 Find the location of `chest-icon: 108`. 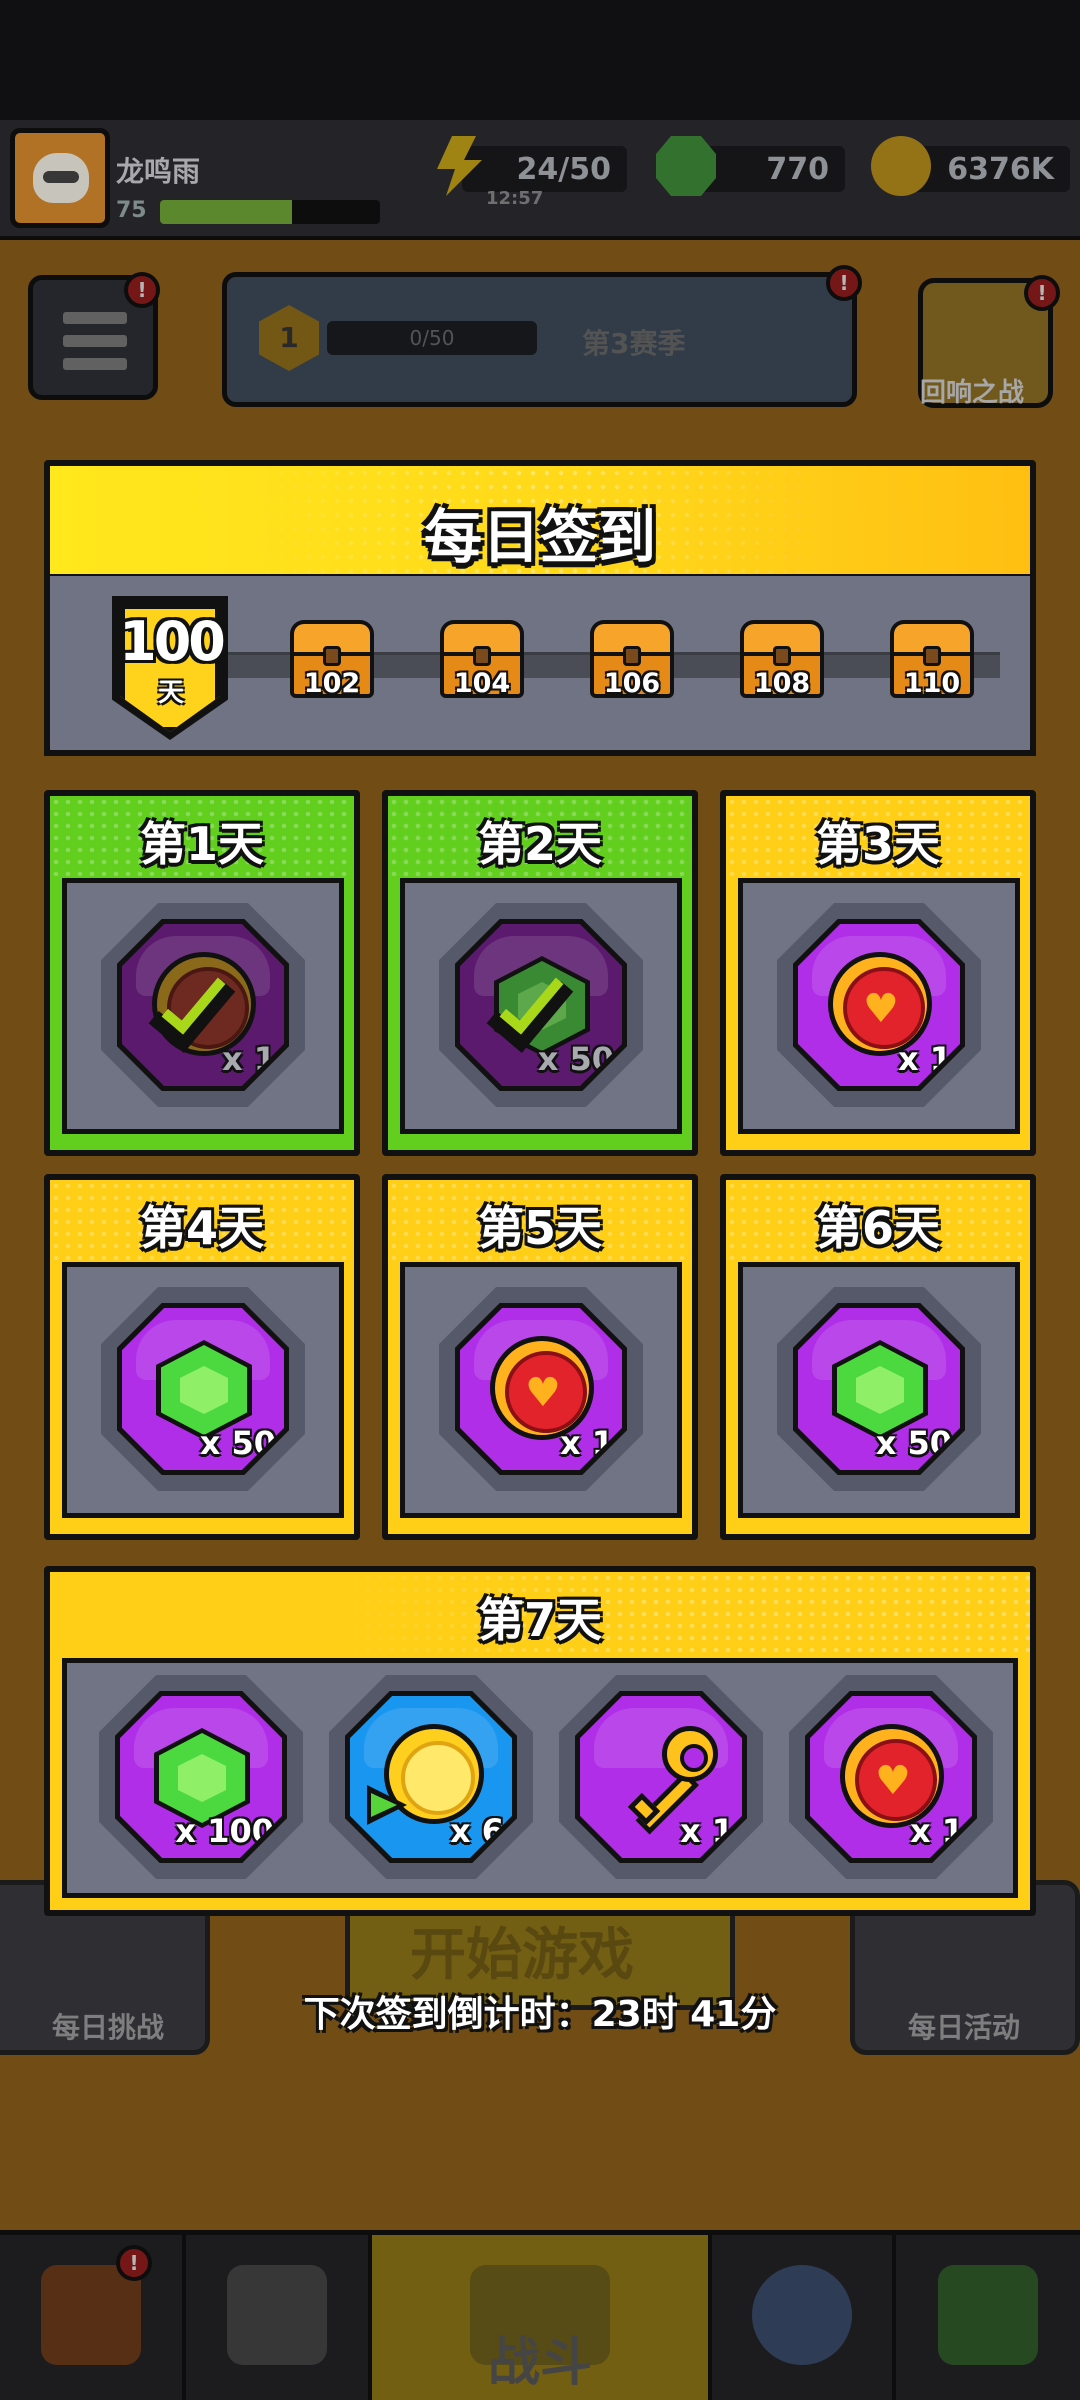

chest-icon: 108 is located at coordinates (782, 659).